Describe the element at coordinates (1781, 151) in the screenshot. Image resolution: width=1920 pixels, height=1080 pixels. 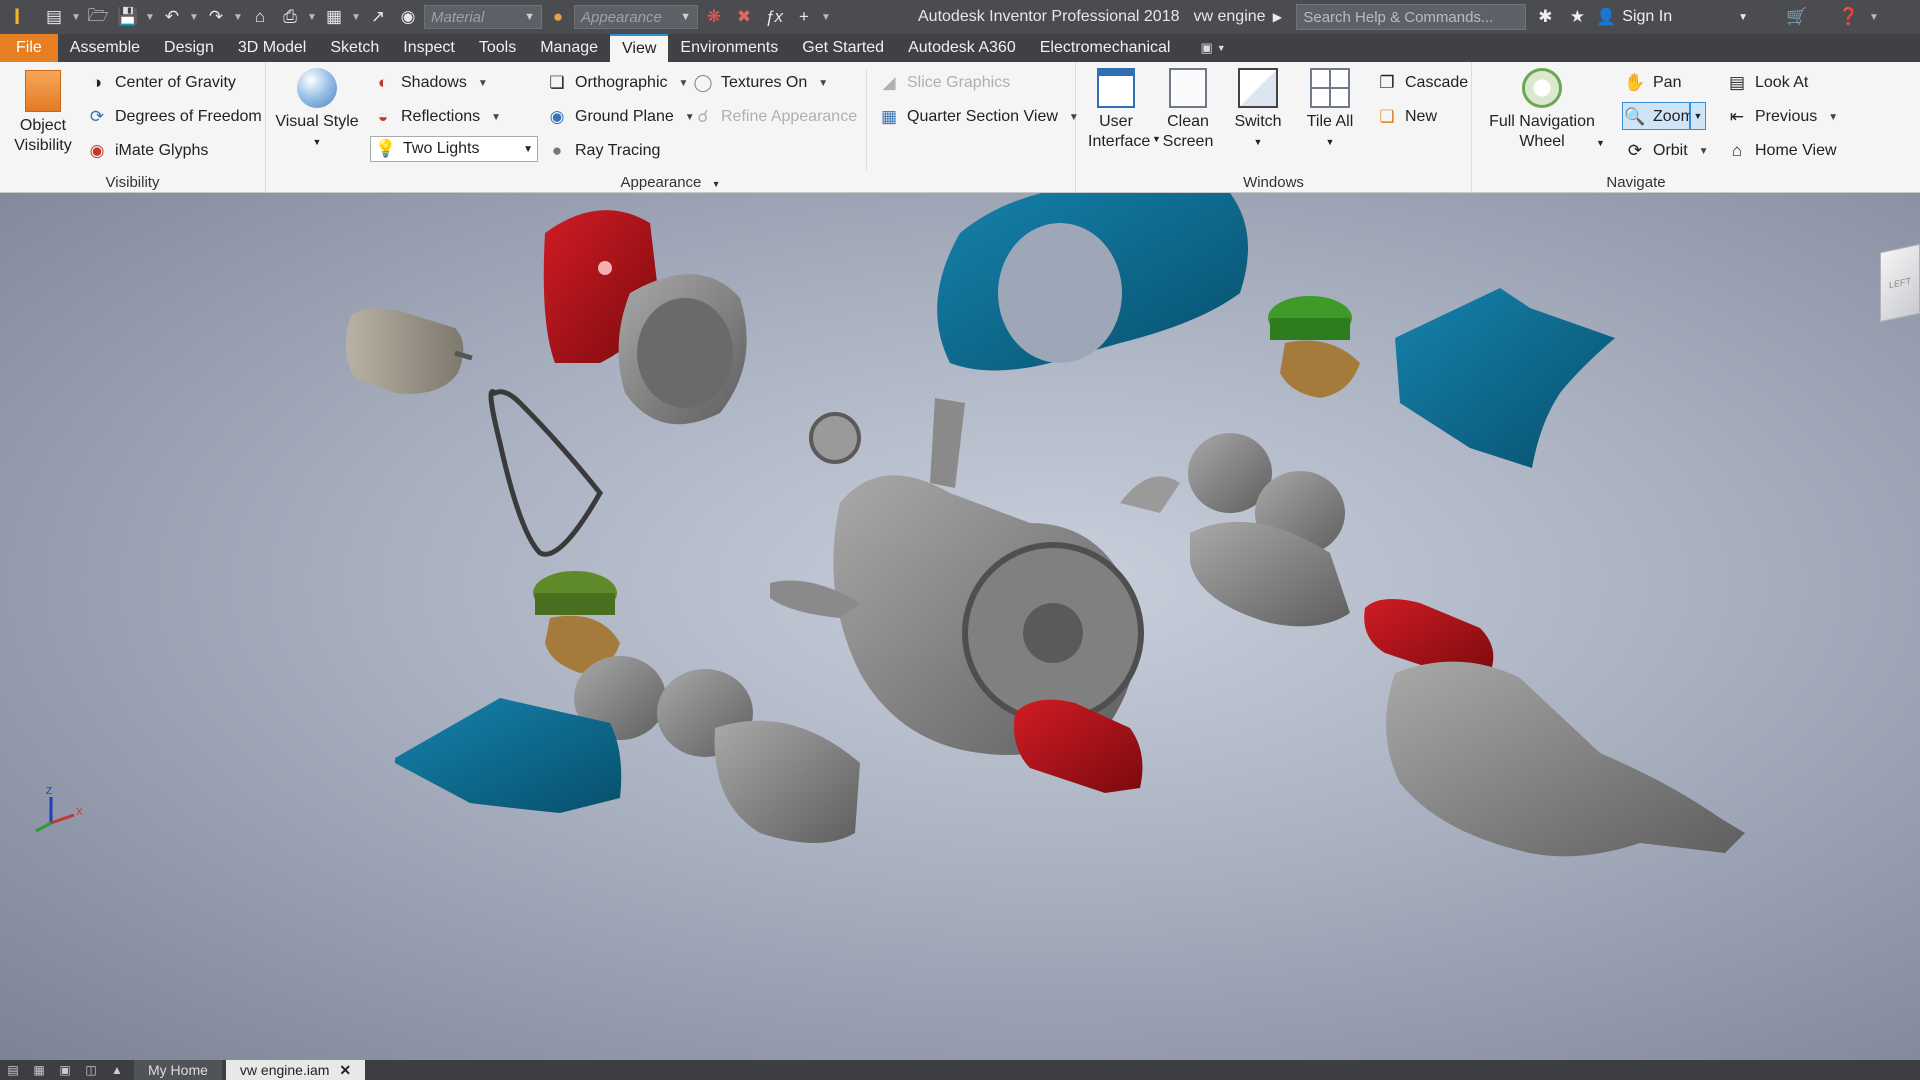
I see `home-view-button: ⌂ Home View` at that location.